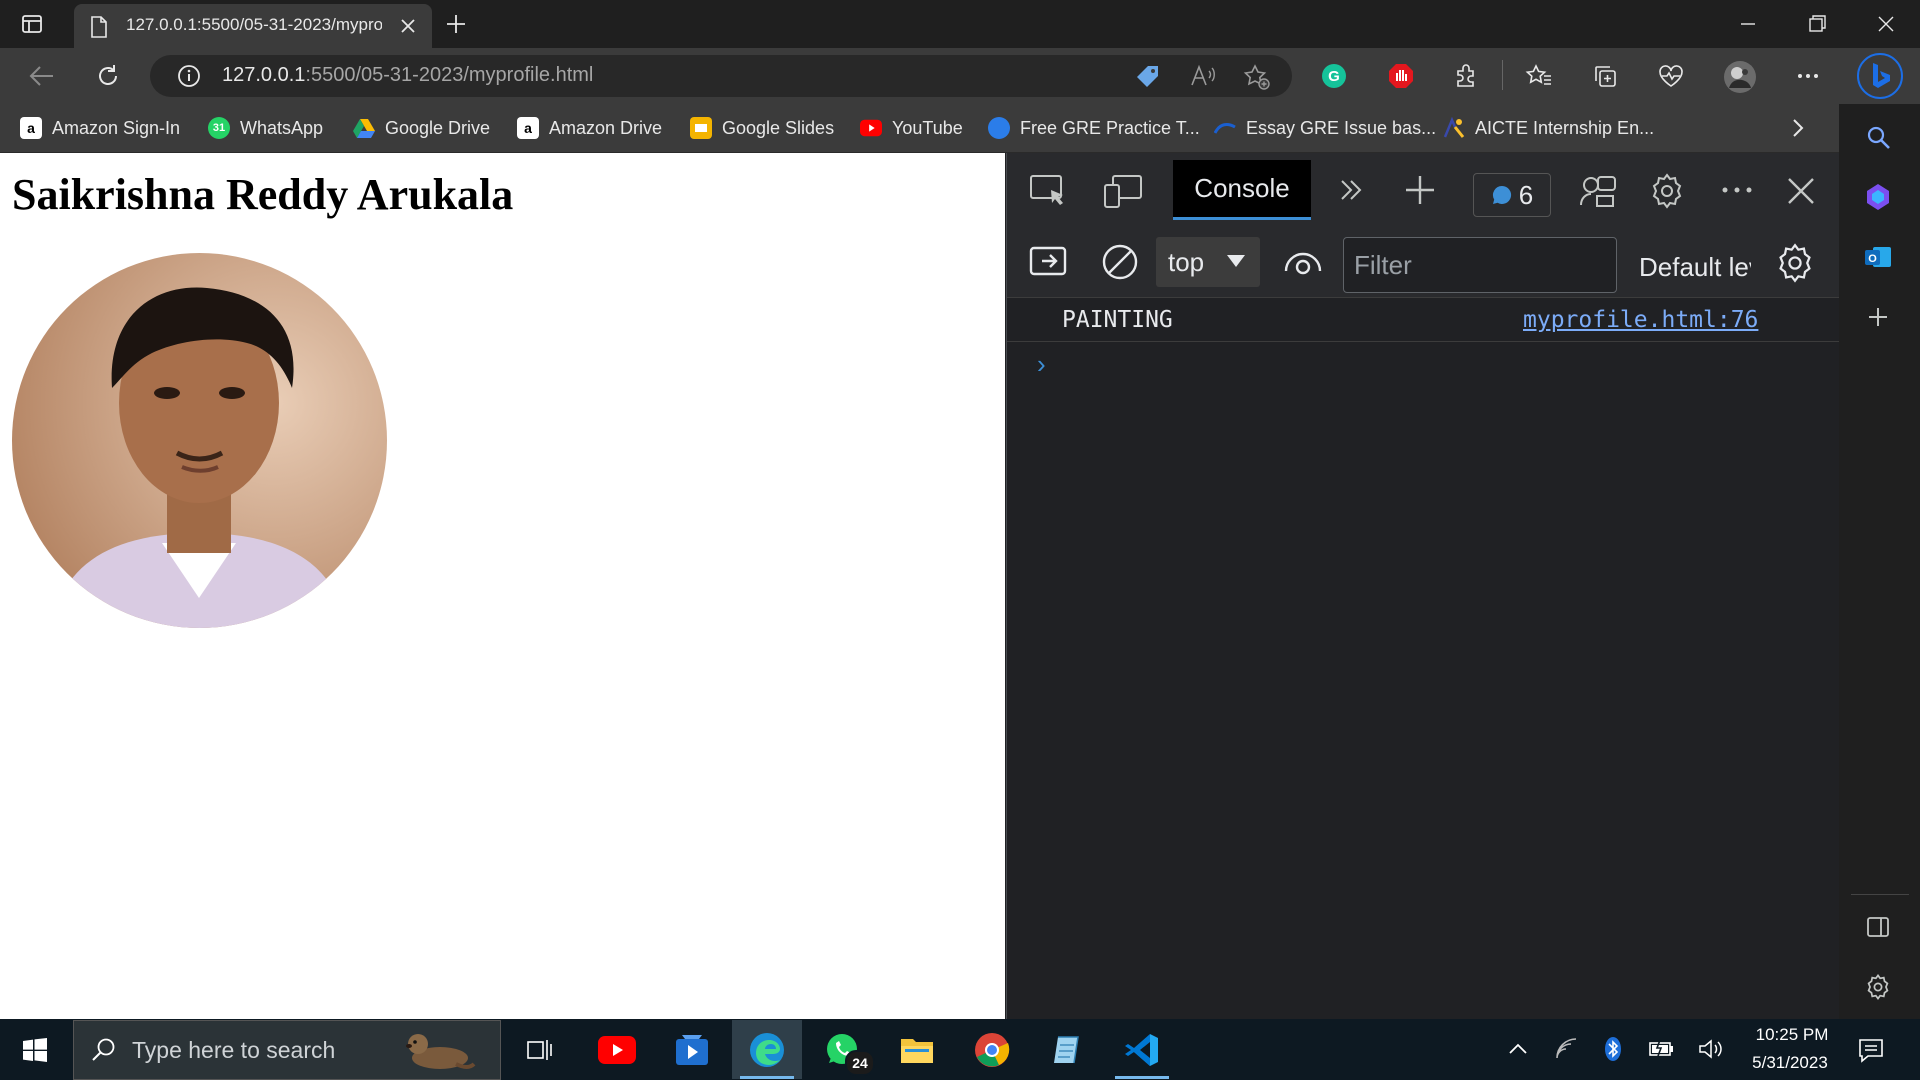 This screenshot has height=1080, width=1920. What do you see at coordinates (1120, 262) in the screenshot?
I see `clear-console-icon` at bounding box center [1120, 262].